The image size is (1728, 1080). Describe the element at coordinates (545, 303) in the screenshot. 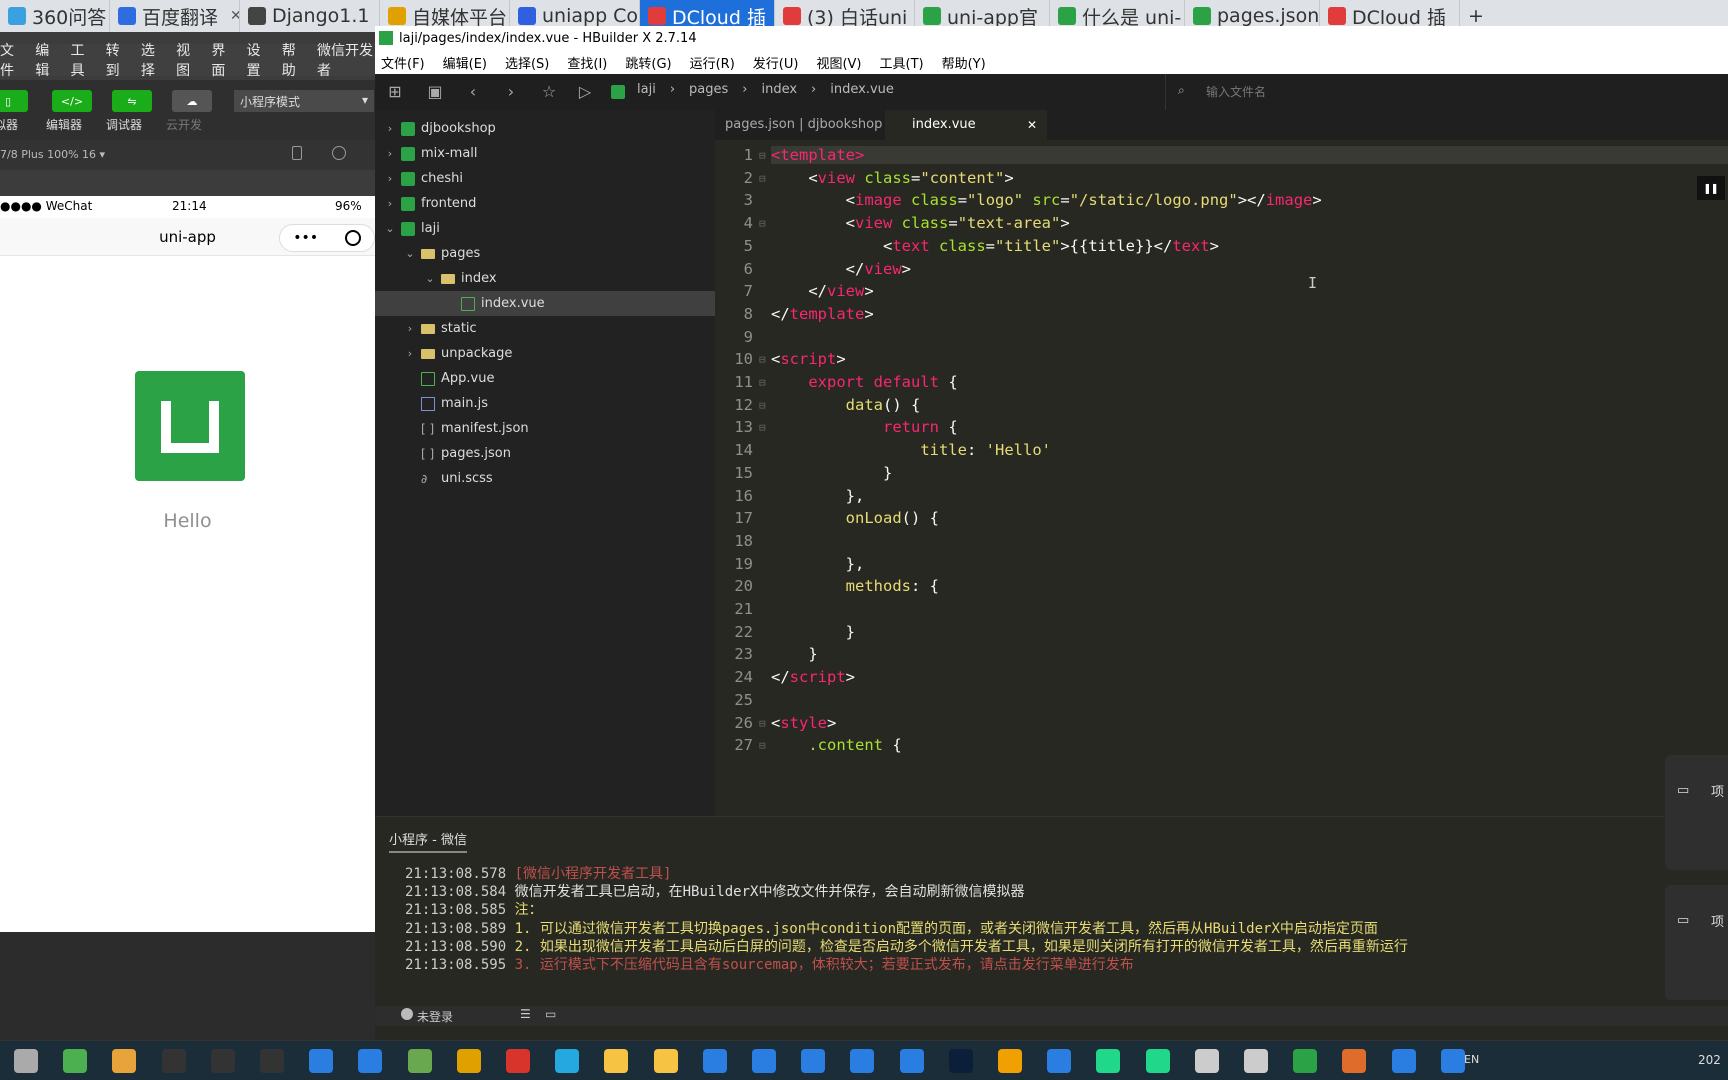

I see `tree-item-index-vue: index.vue` at that location.